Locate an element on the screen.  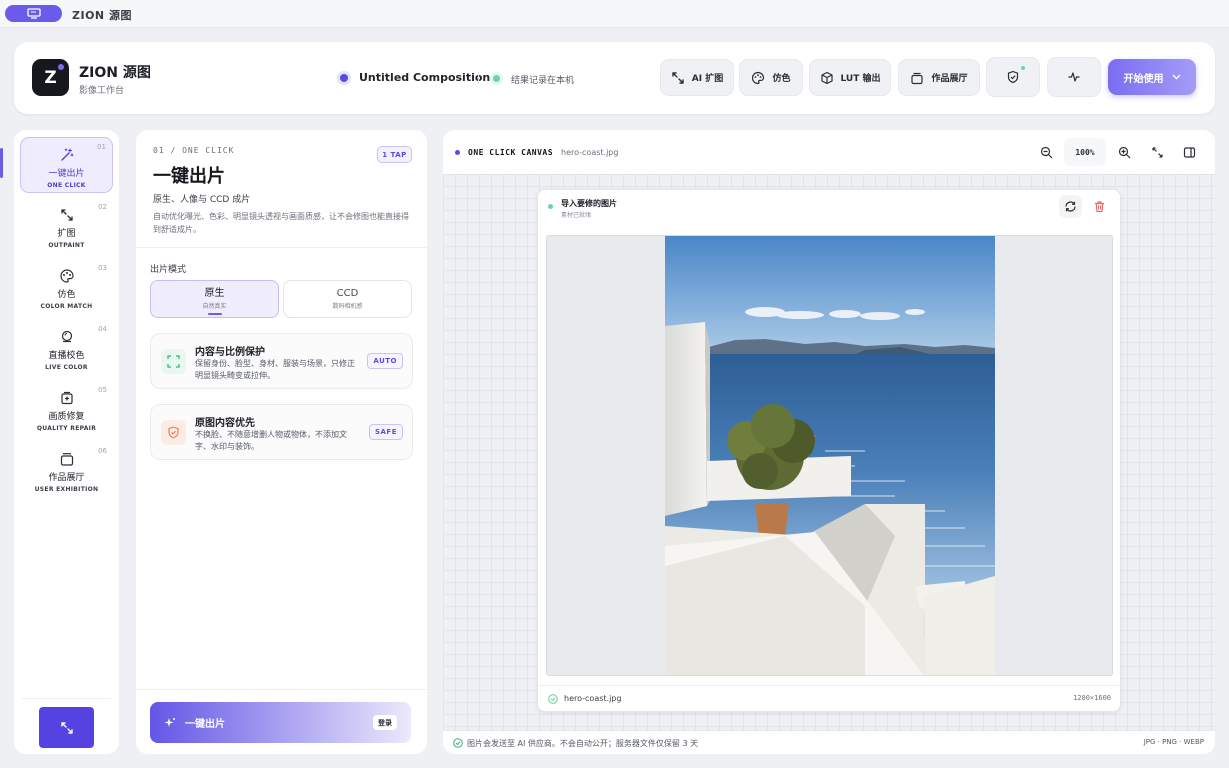
nav-number: 01 is located at coordinates (101, 147).